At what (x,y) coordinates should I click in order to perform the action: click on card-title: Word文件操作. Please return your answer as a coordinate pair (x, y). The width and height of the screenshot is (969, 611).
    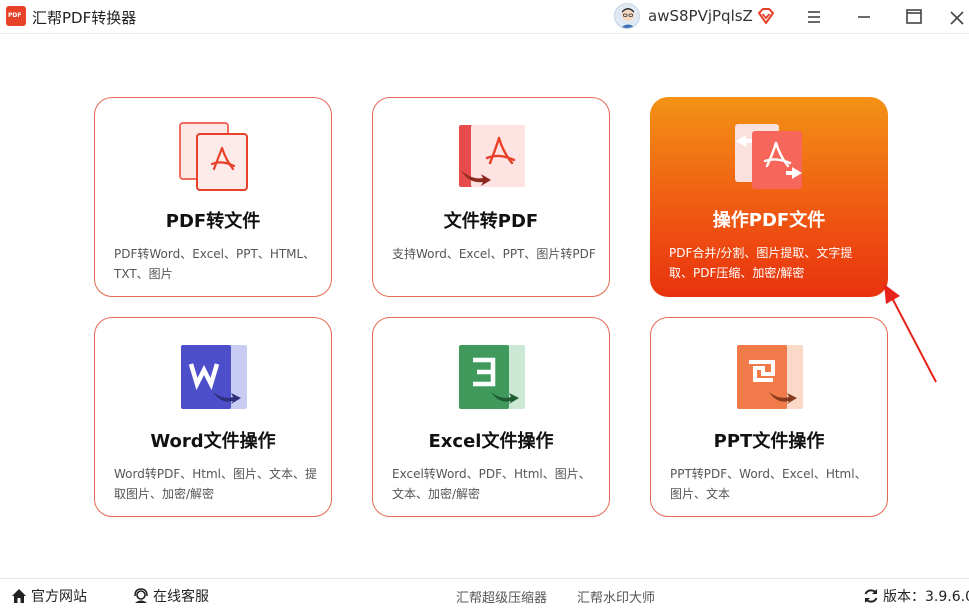
    Looking at the image, I should click on (213, 441).